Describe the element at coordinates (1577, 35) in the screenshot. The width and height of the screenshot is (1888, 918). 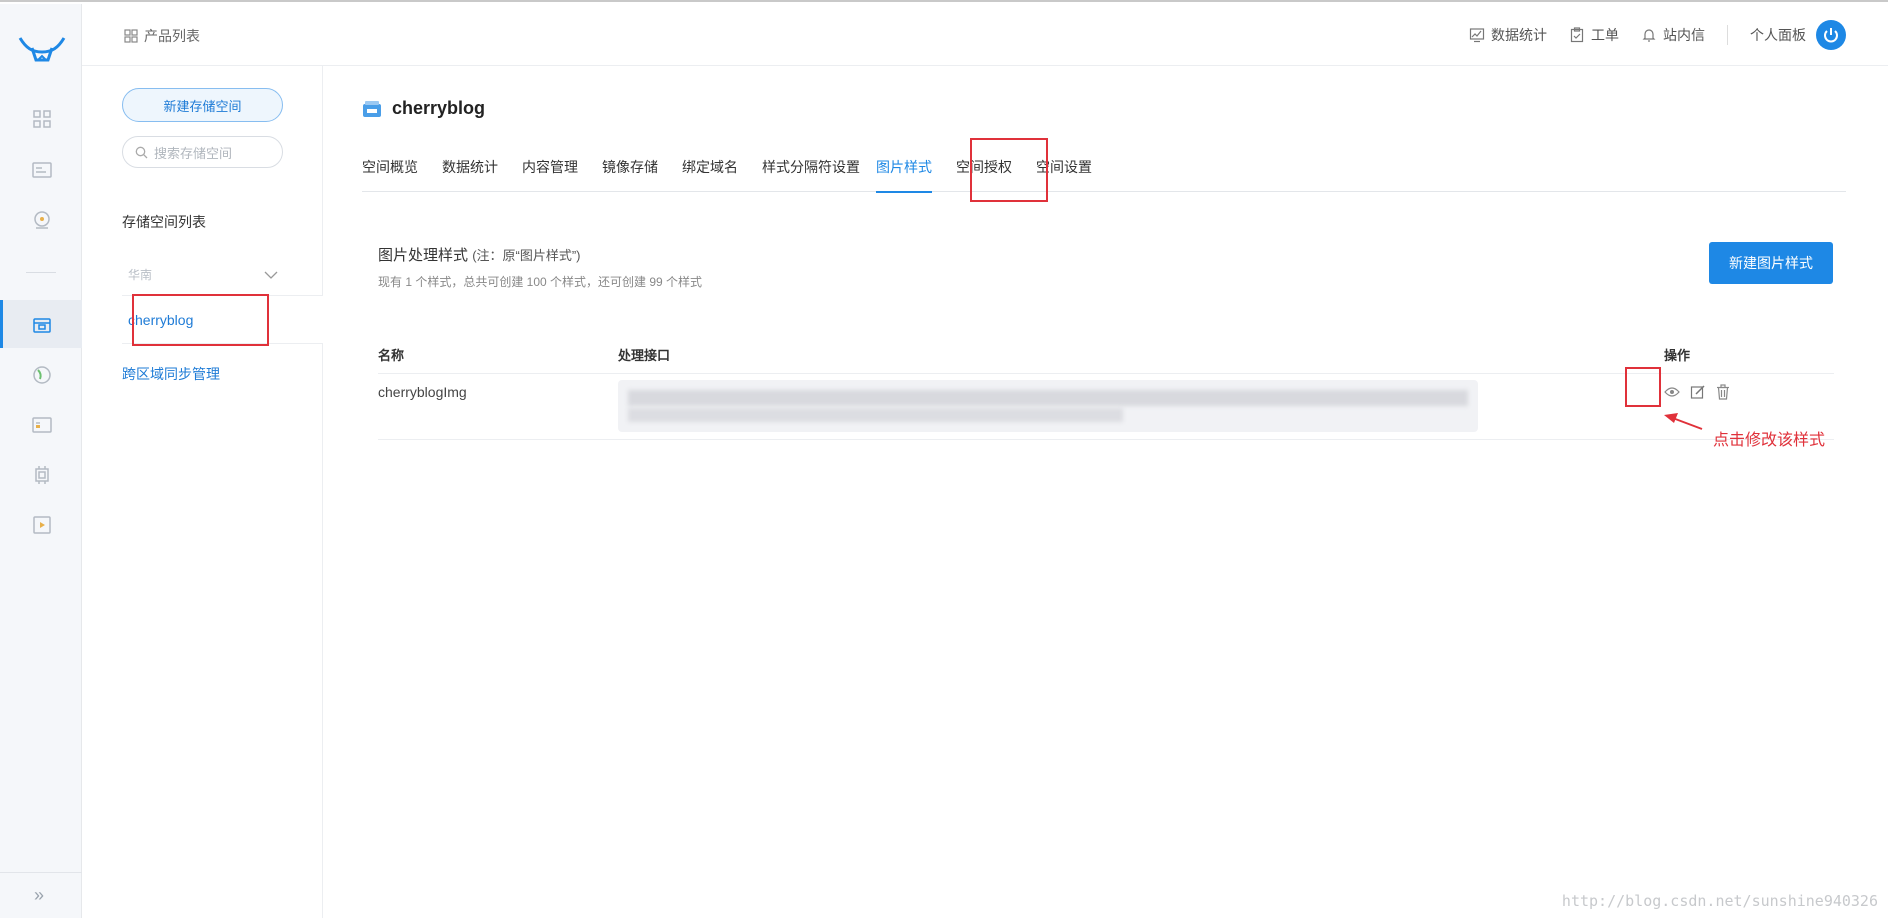
I see `clipboard-icon` at that location.